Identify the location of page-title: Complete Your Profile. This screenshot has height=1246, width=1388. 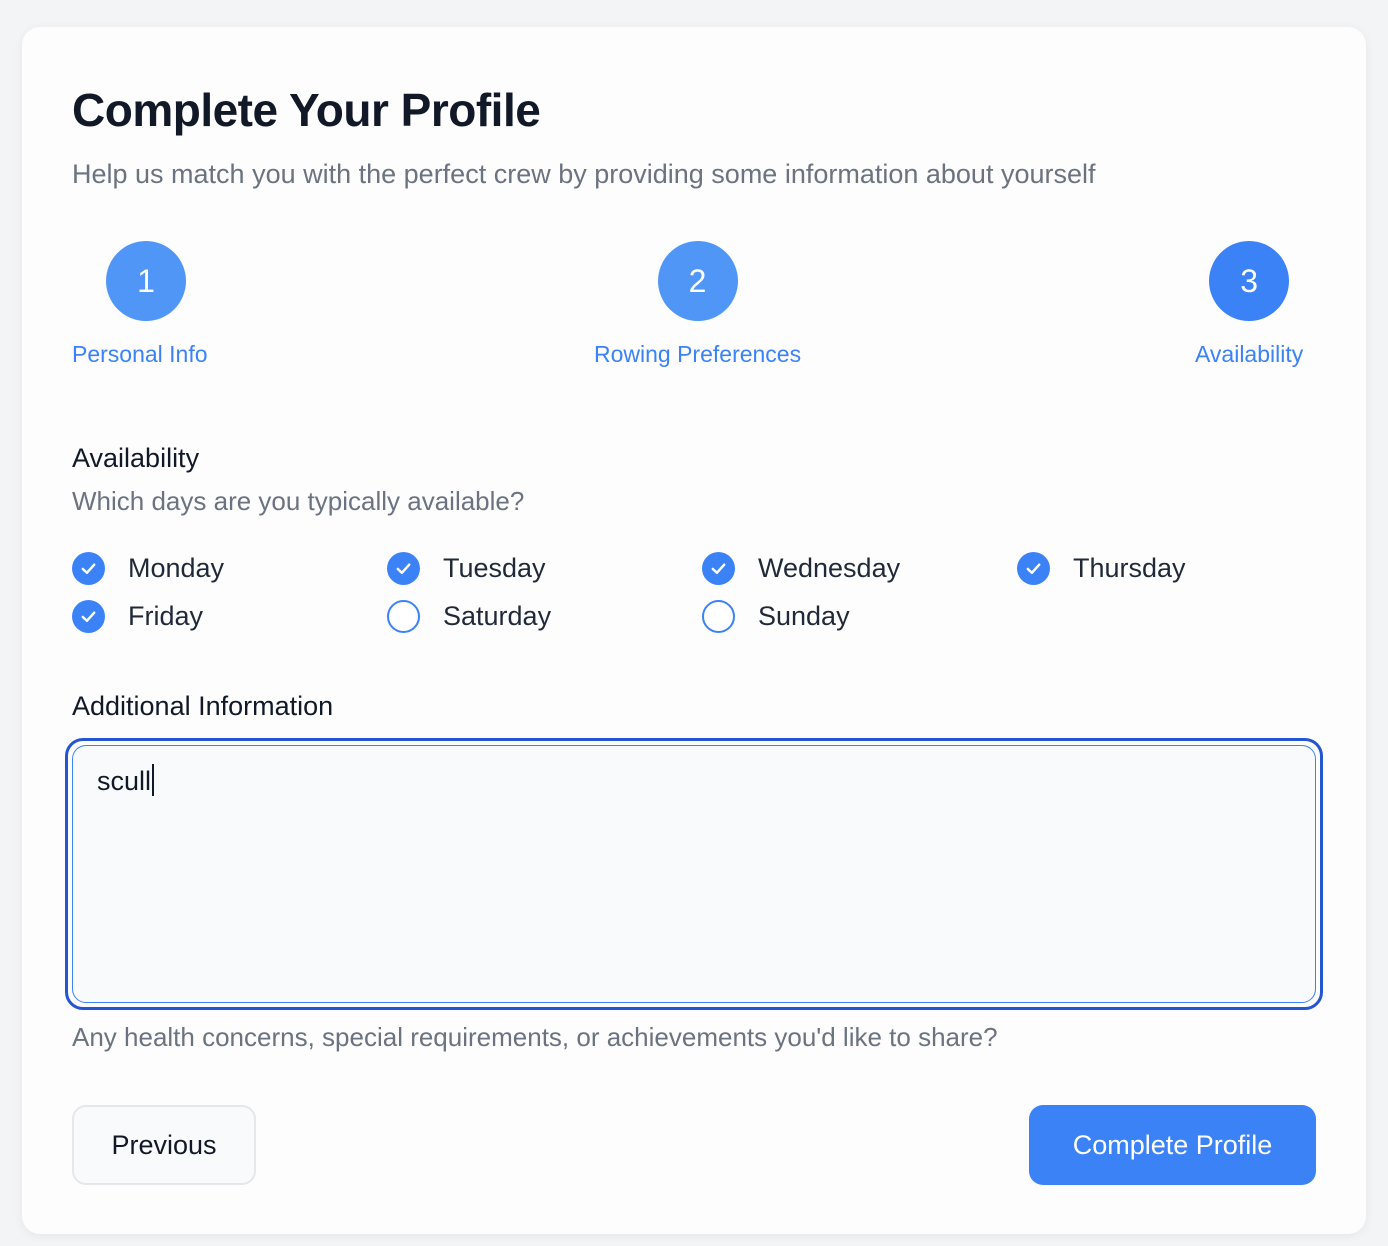
(306, 110).